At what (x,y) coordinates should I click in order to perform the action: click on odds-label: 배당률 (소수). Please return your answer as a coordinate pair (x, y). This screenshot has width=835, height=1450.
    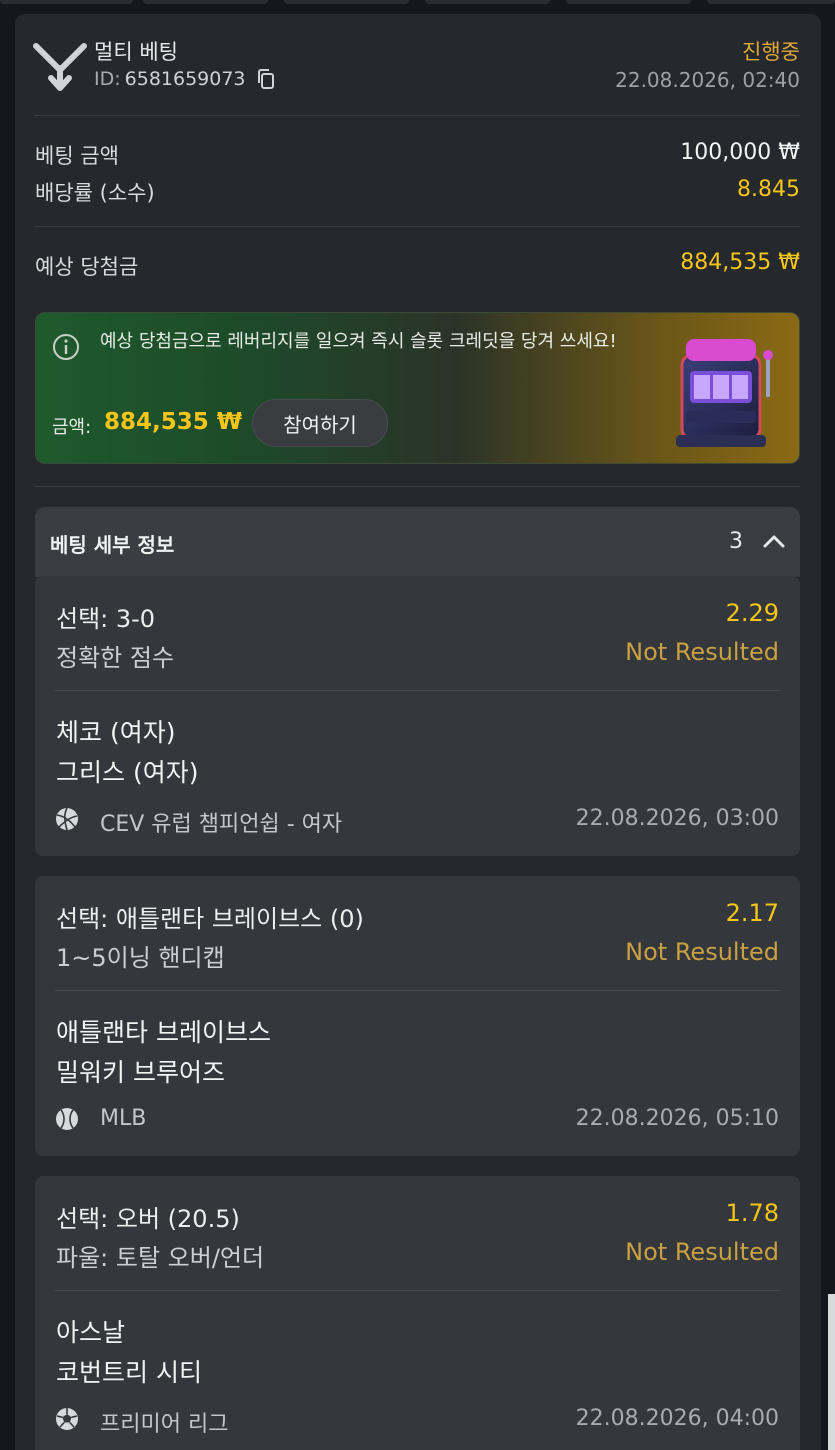
    Looking at the image, I should click on (95, 193).